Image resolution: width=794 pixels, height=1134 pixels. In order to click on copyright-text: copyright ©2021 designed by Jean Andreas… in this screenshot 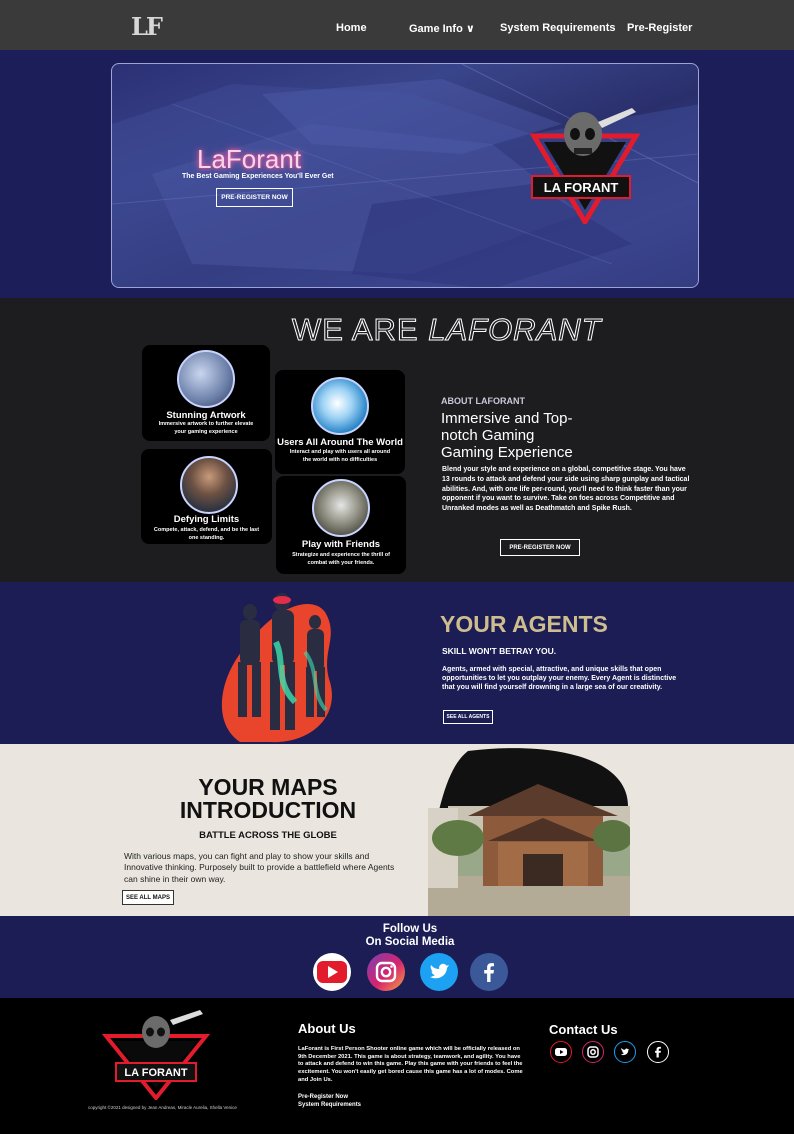, I will do `click(162, 1107)`.